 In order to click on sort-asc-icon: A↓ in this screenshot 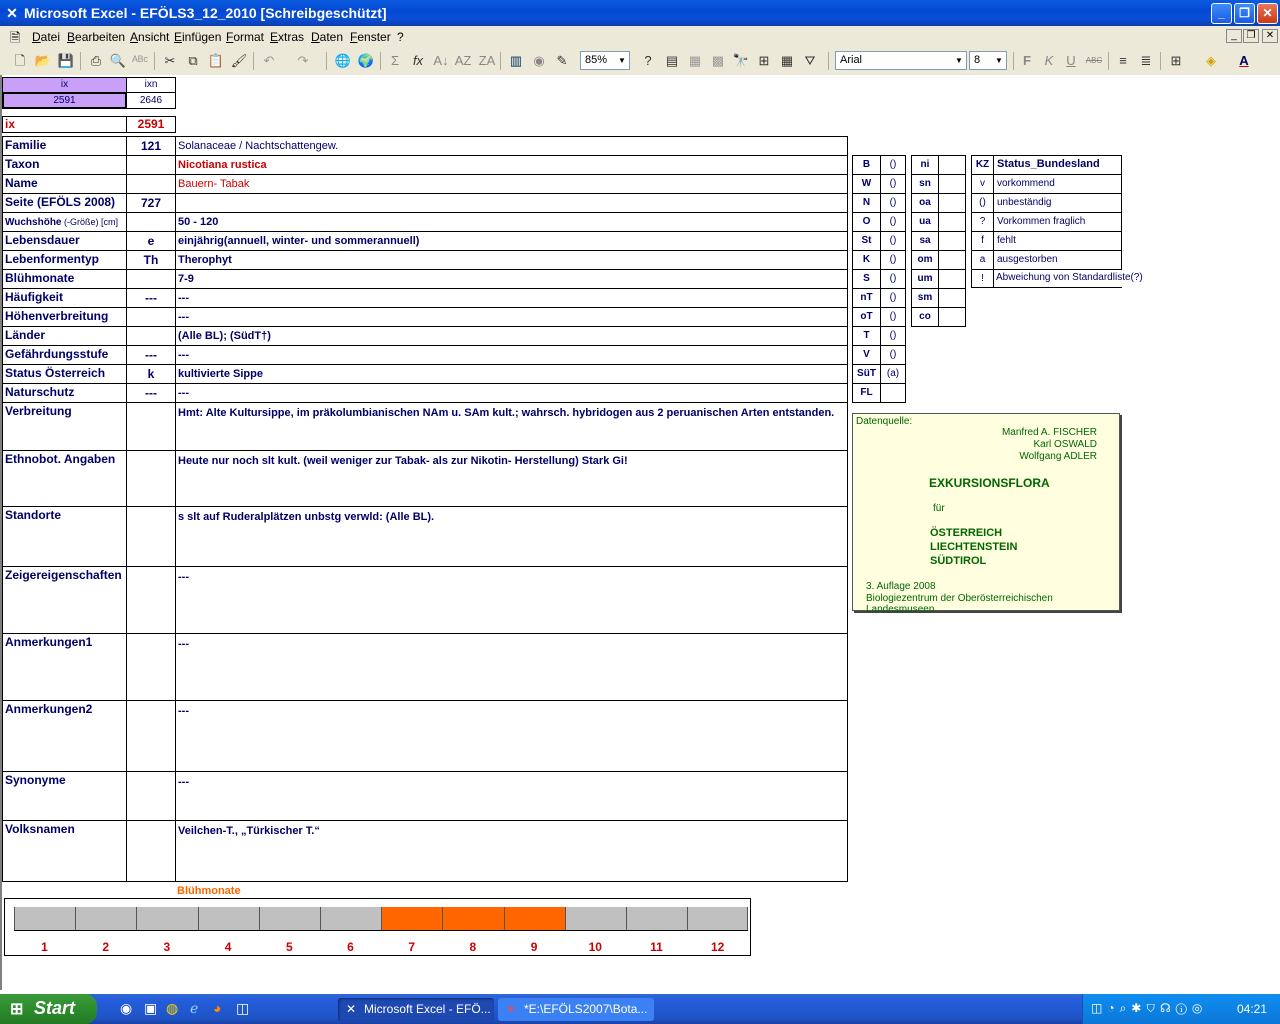, I will do `click(441, 61)`.